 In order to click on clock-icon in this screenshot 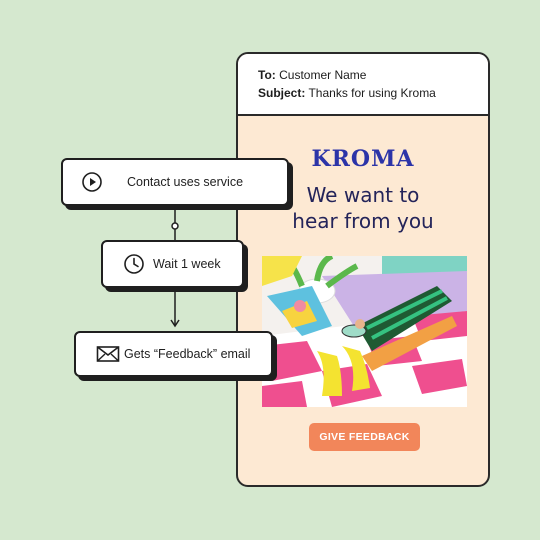, I will do `click(134, 264)`.